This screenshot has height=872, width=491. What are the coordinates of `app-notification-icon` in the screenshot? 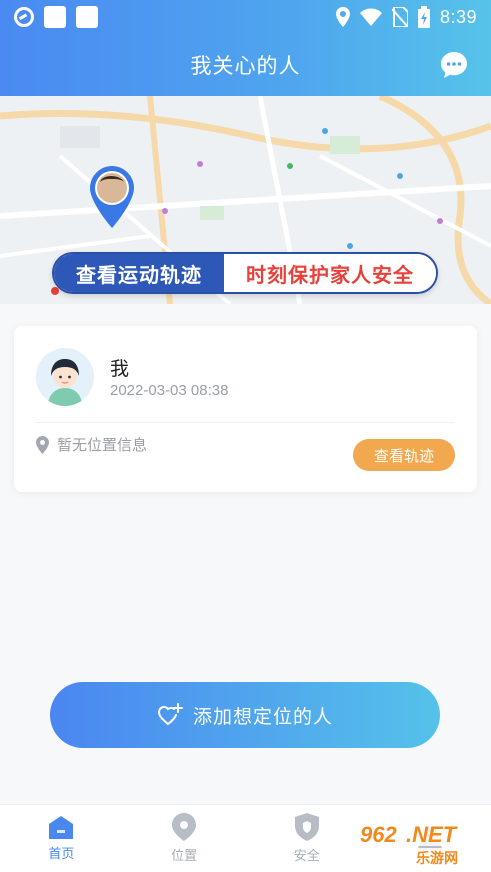 It's located at (24, 17).